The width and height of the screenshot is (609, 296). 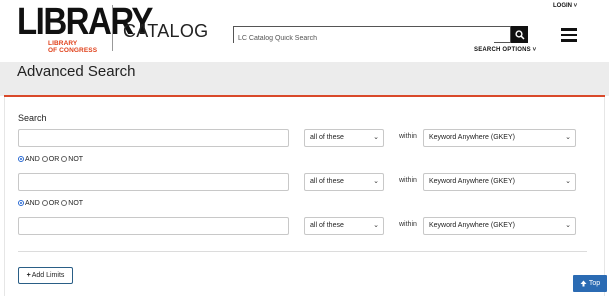 What do you see at coordinates (45, 275) in the screenshot?
I see `add-limits-button: + Add Limits` at bounding box center [45, 275].